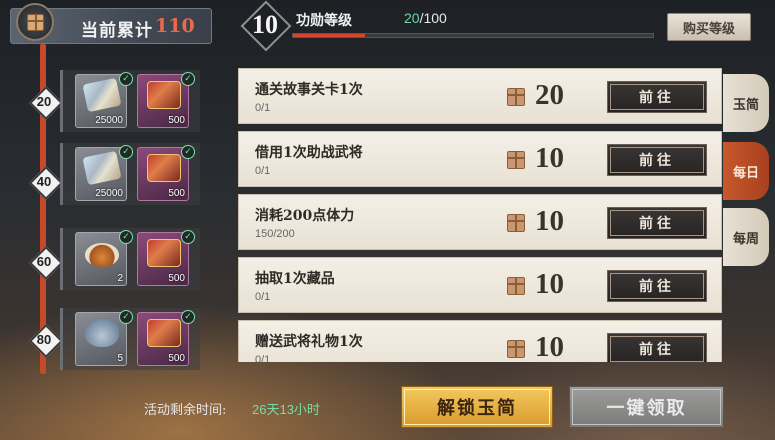 The width and height of the screenshot is (775, 440). I want to click on level-progress-max: 100, so click(435, 18).